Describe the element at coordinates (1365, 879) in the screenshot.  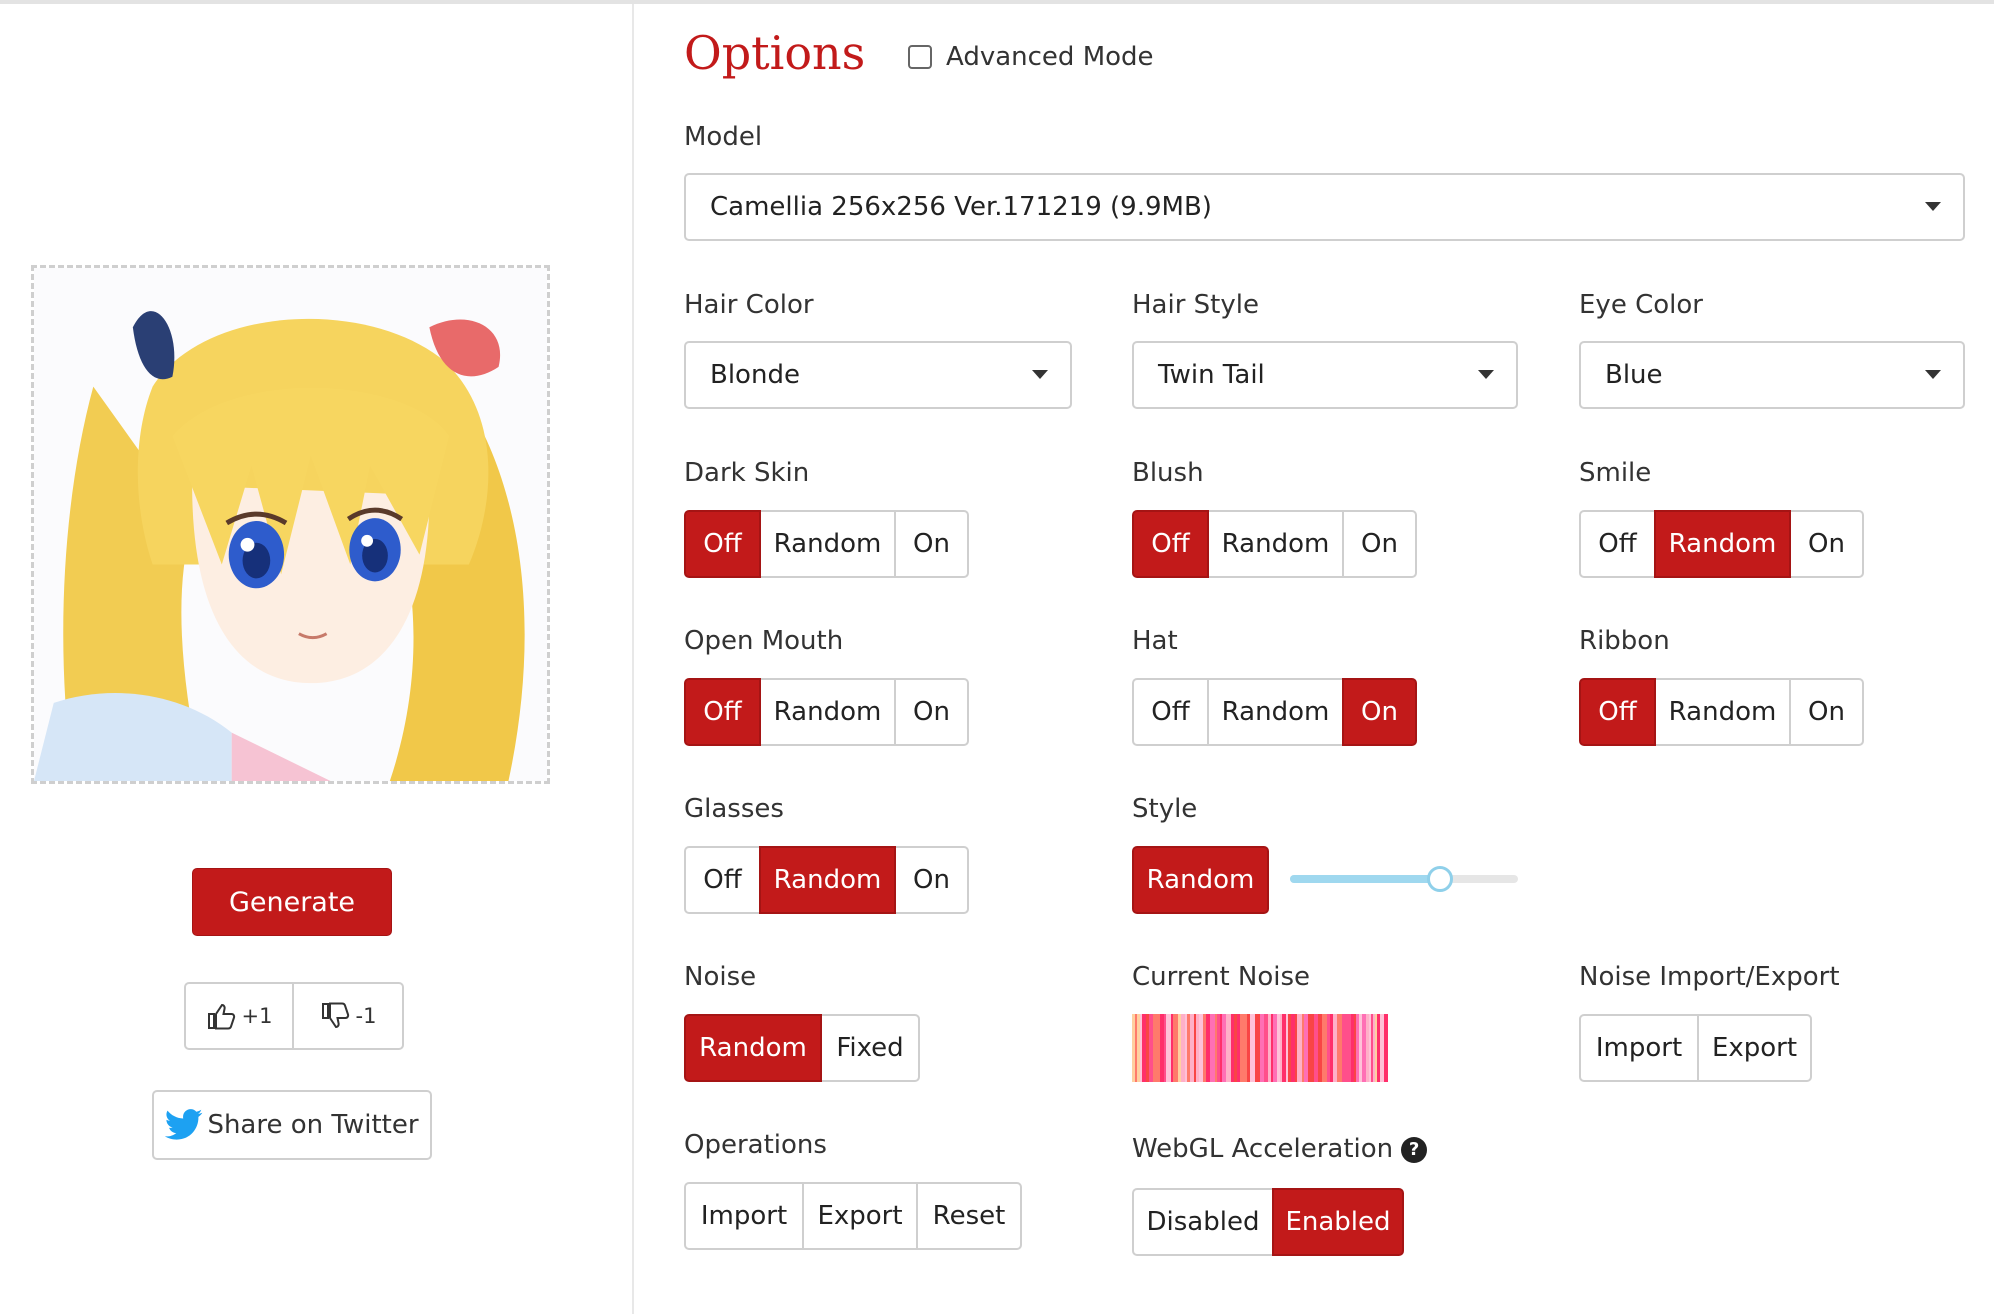
I see `style-slider-fill` at that location.